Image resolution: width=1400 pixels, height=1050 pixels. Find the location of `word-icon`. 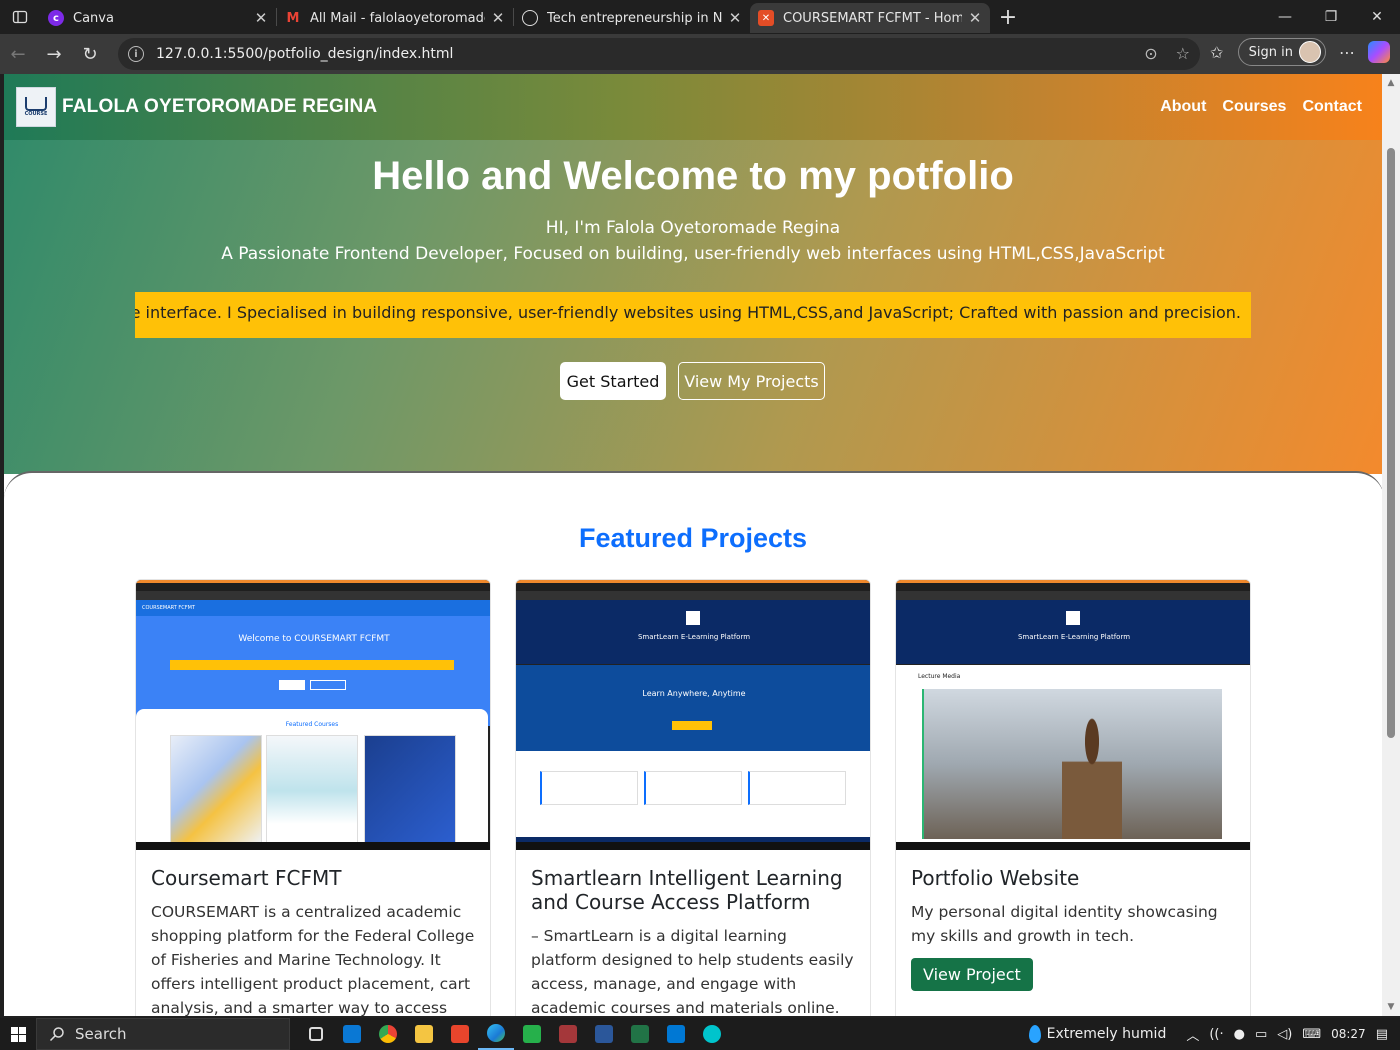

word-icon is located at coordinates (604, 1034).